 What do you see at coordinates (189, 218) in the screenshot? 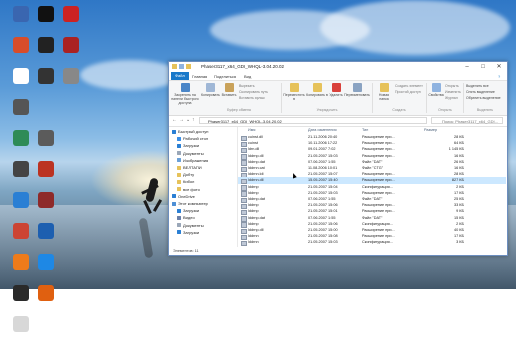
I see `nav-item-label: Видео` at bounding box center [189, 218].